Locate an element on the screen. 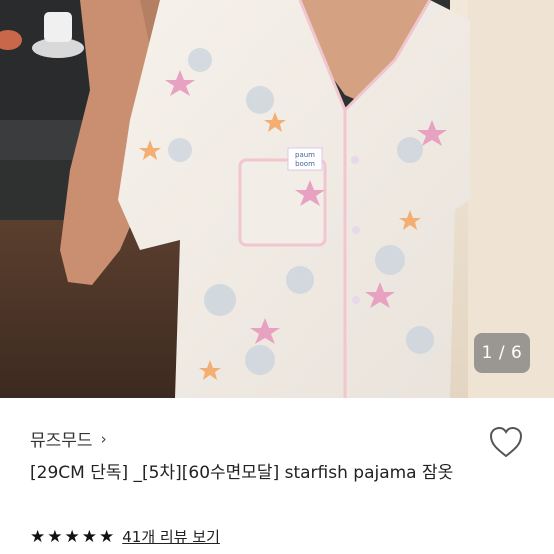  heart-outline-icon is located at coordinates (506, 442).